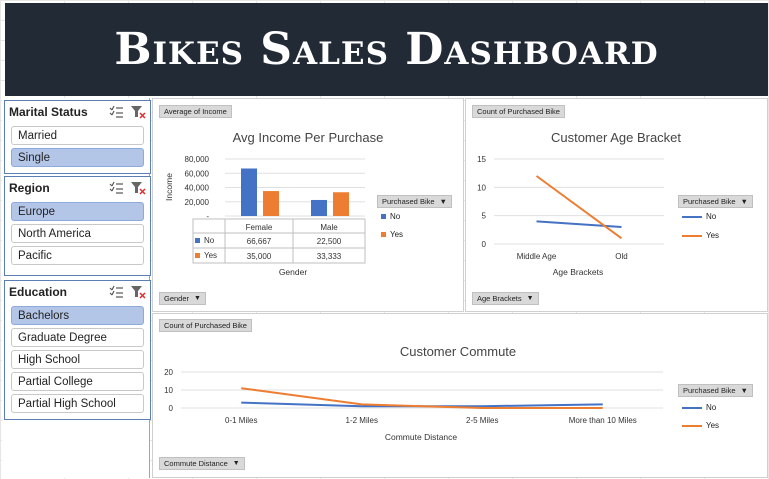 The width and height of the screenshot is (769, 479). What do you see at coordinates (77, 337) in the screenshot?
I see `slicer-item-graduate-degree: Graduate Degree` at bounding box center [77, 337].